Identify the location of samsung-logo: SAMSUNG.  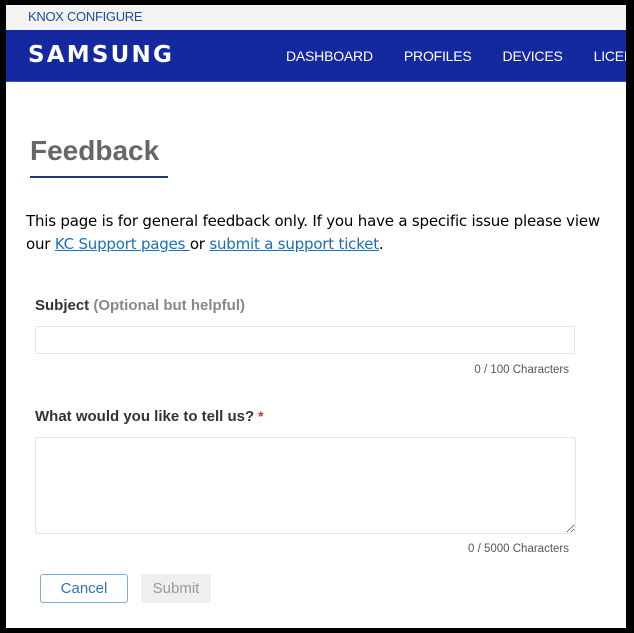
(101, 55).